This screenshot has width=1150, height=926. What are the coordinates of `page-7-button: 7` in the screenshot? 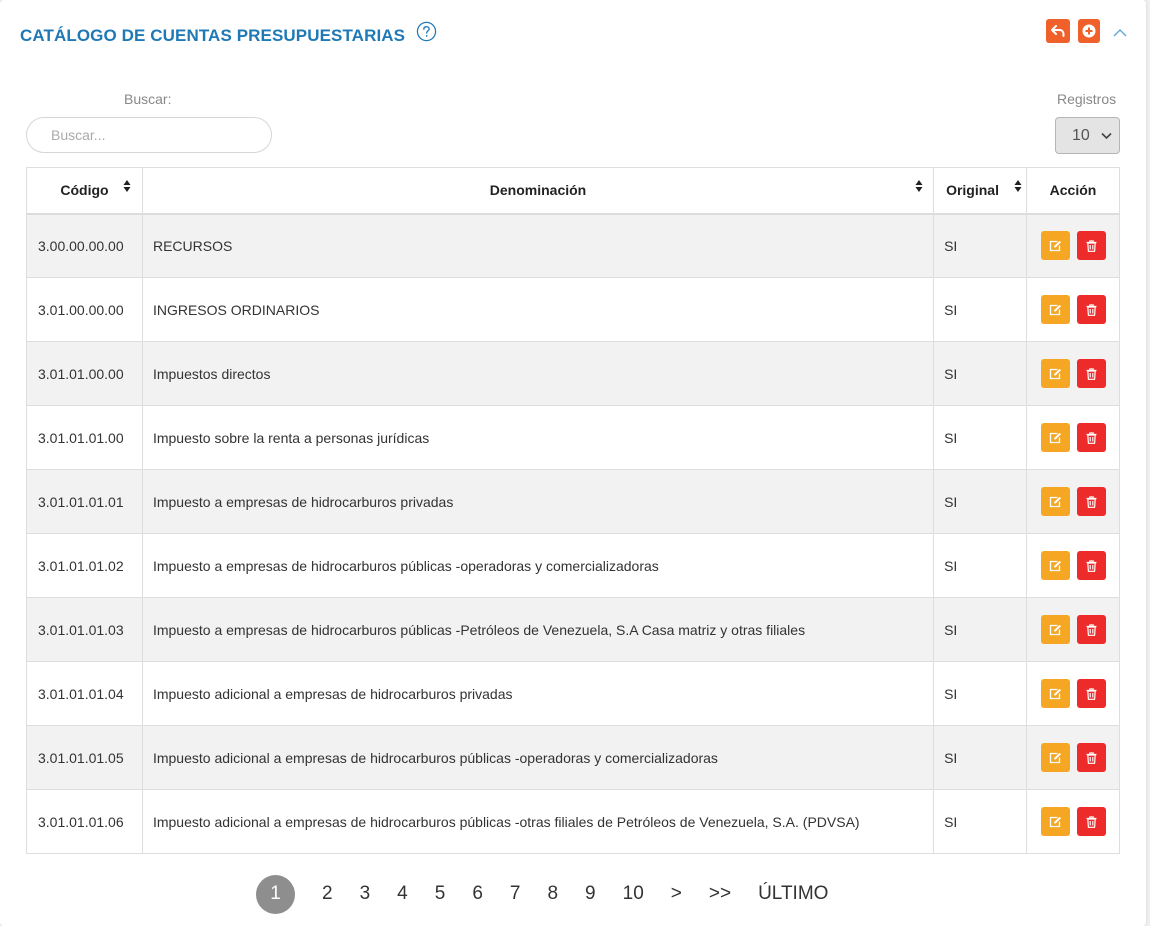 It's located at (515, 894).